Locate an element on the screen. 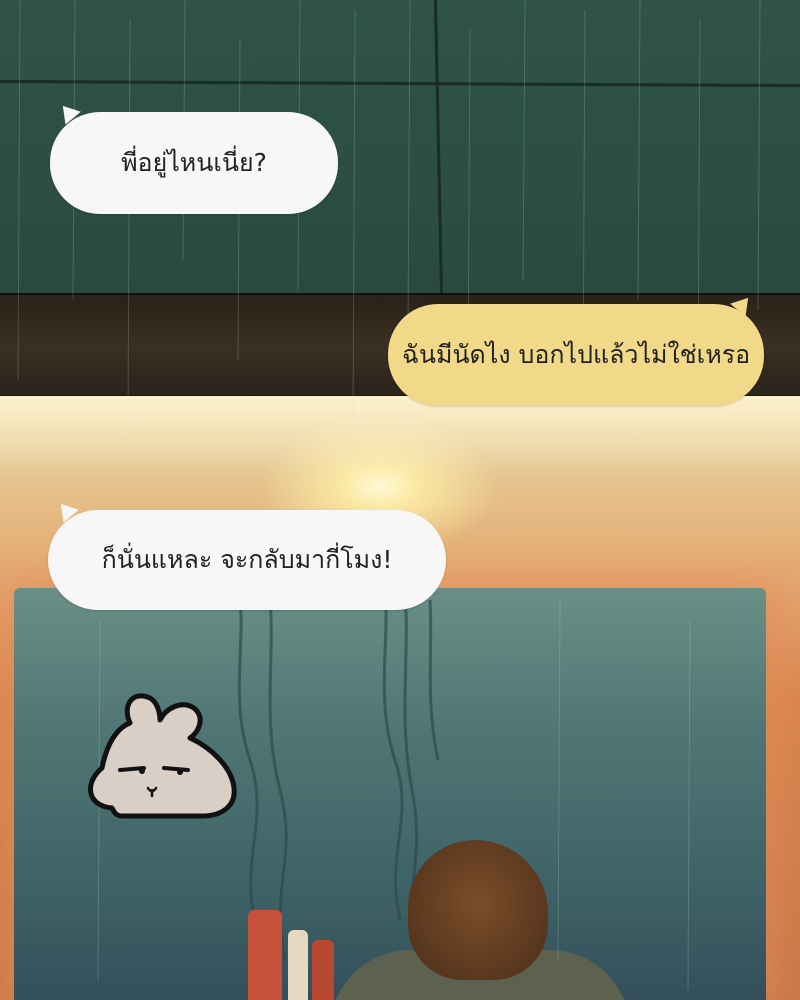  speech-bubble-reply: ฉันมีนัดไง บอกไปแล้วไม่ใช่เหรอ is located at coordinates (576, 355).